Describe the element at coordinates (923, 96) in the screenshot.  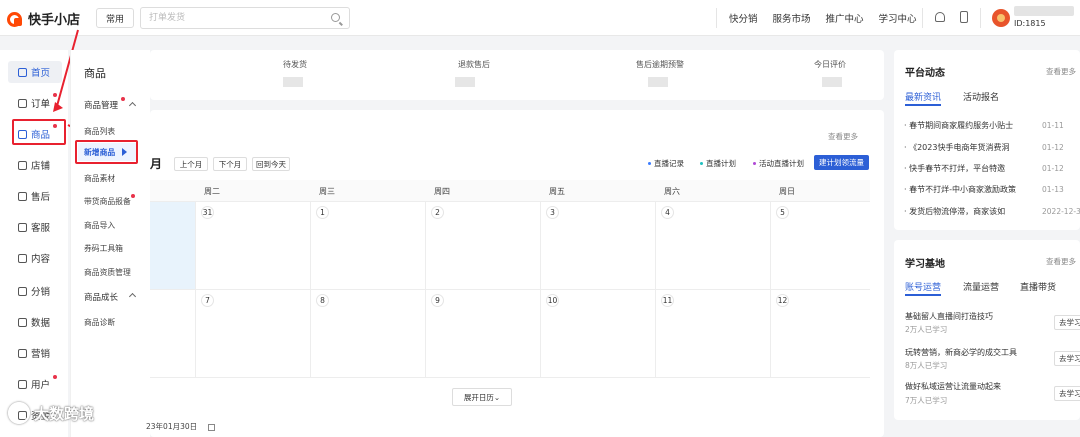
I see `tab-latest-news: 最新资讯` at that location.